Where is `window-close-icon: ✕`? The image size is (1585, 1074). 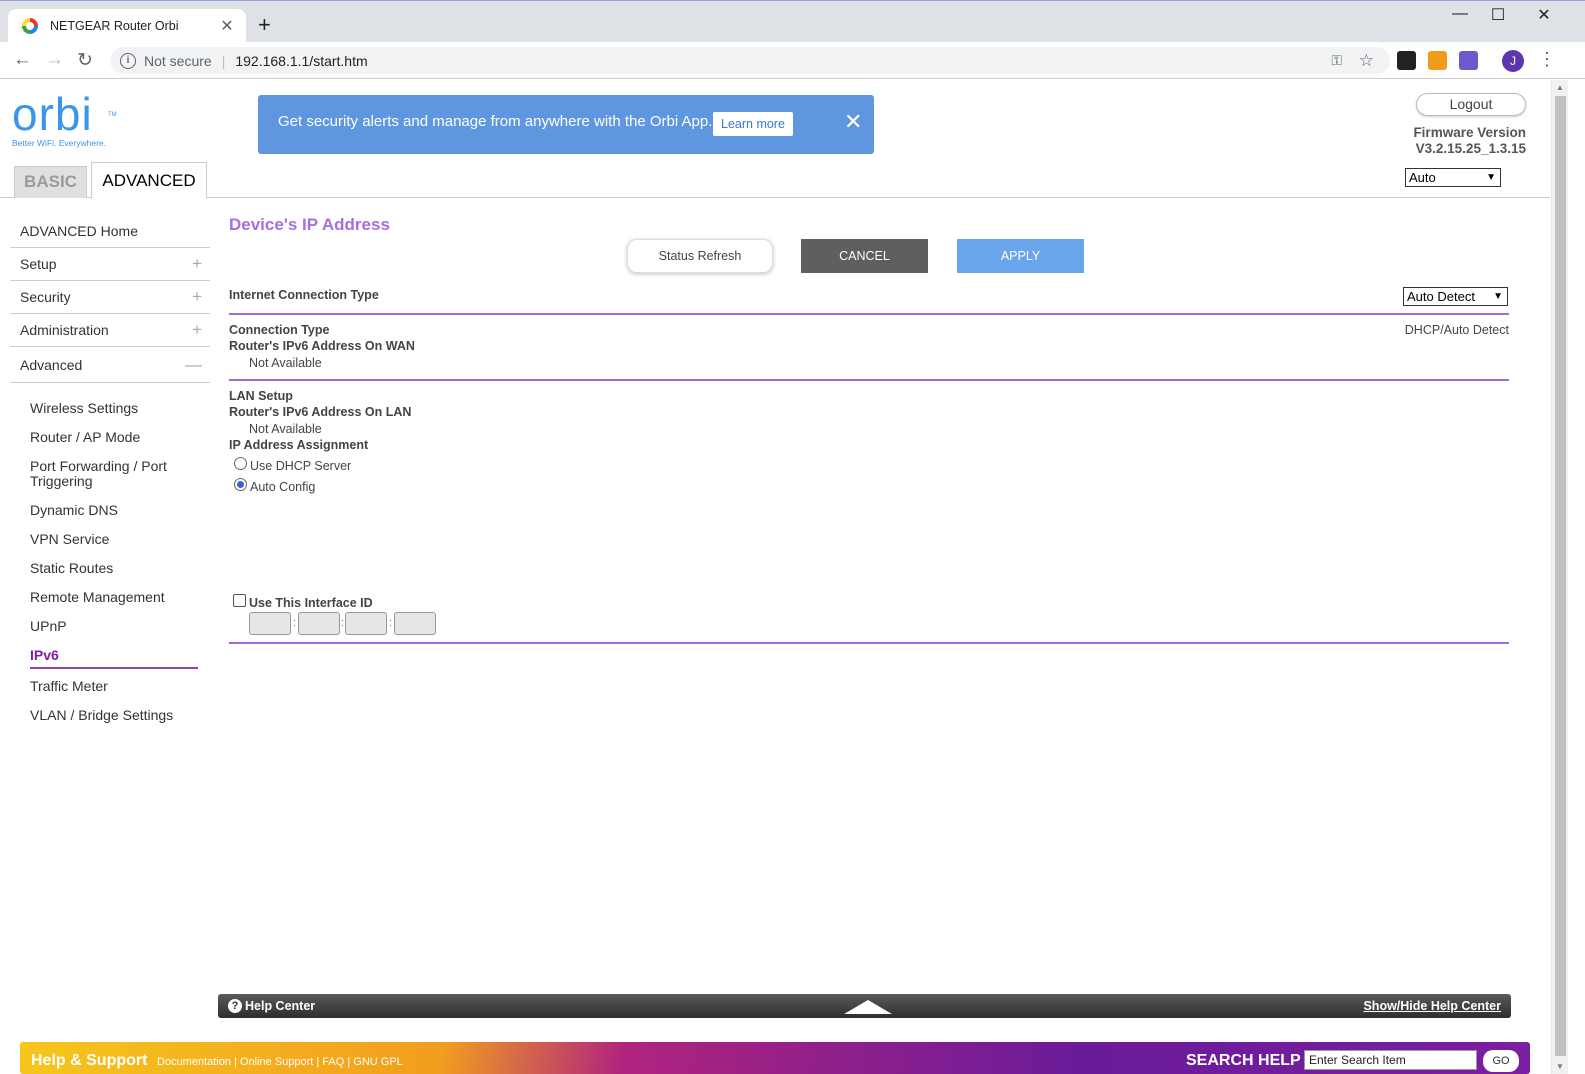 window-close-icon: ✕ is located at coordinates (1544, 15).